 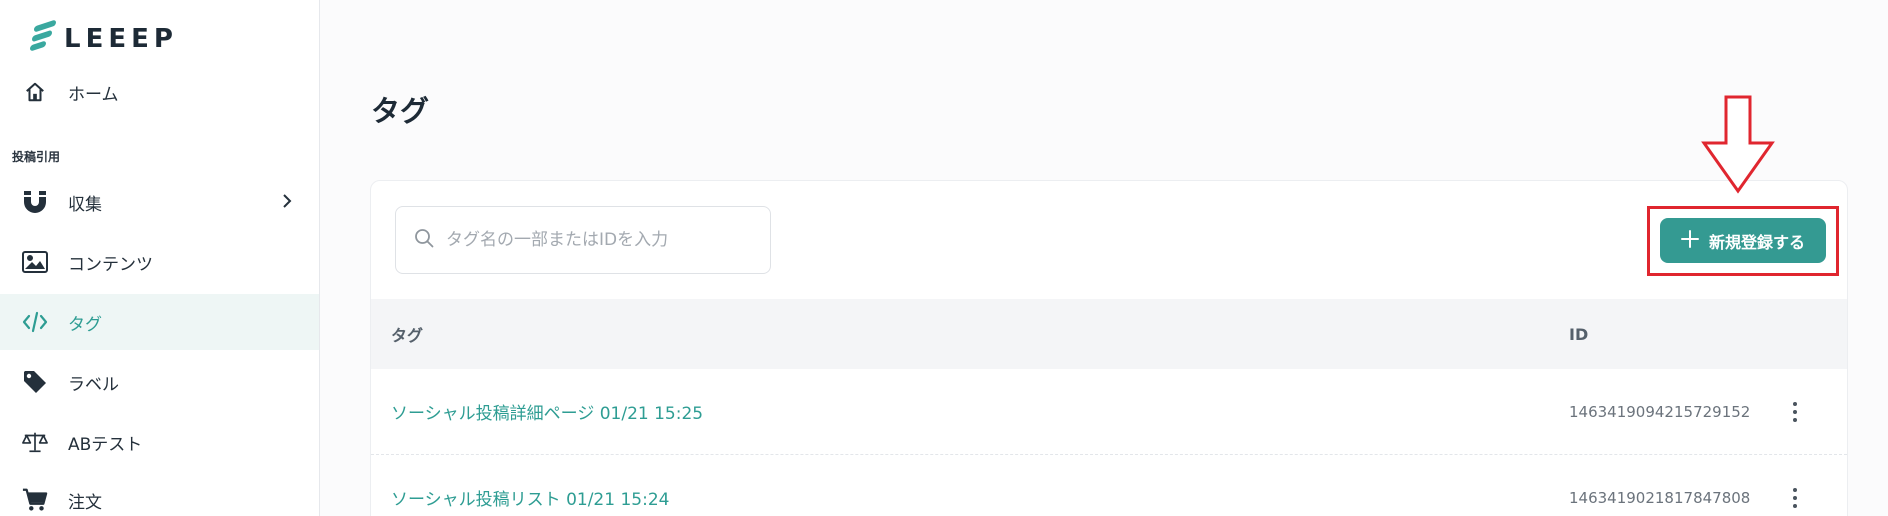 What do you see at coordinates (36, 157) in the screenshot?
I see `sidebar-section-label: 投稿引用` at bounding box center [36, 157].